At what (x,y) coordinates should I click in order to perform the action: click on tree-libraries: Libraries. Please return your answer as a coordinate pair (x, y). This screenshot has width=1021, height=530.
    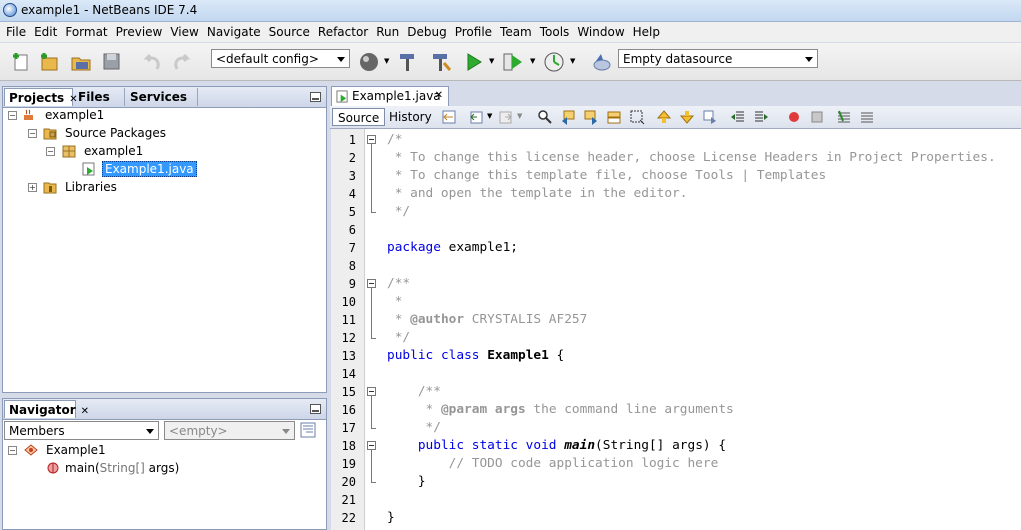
    Looking at the image, I should click on (91, 187).